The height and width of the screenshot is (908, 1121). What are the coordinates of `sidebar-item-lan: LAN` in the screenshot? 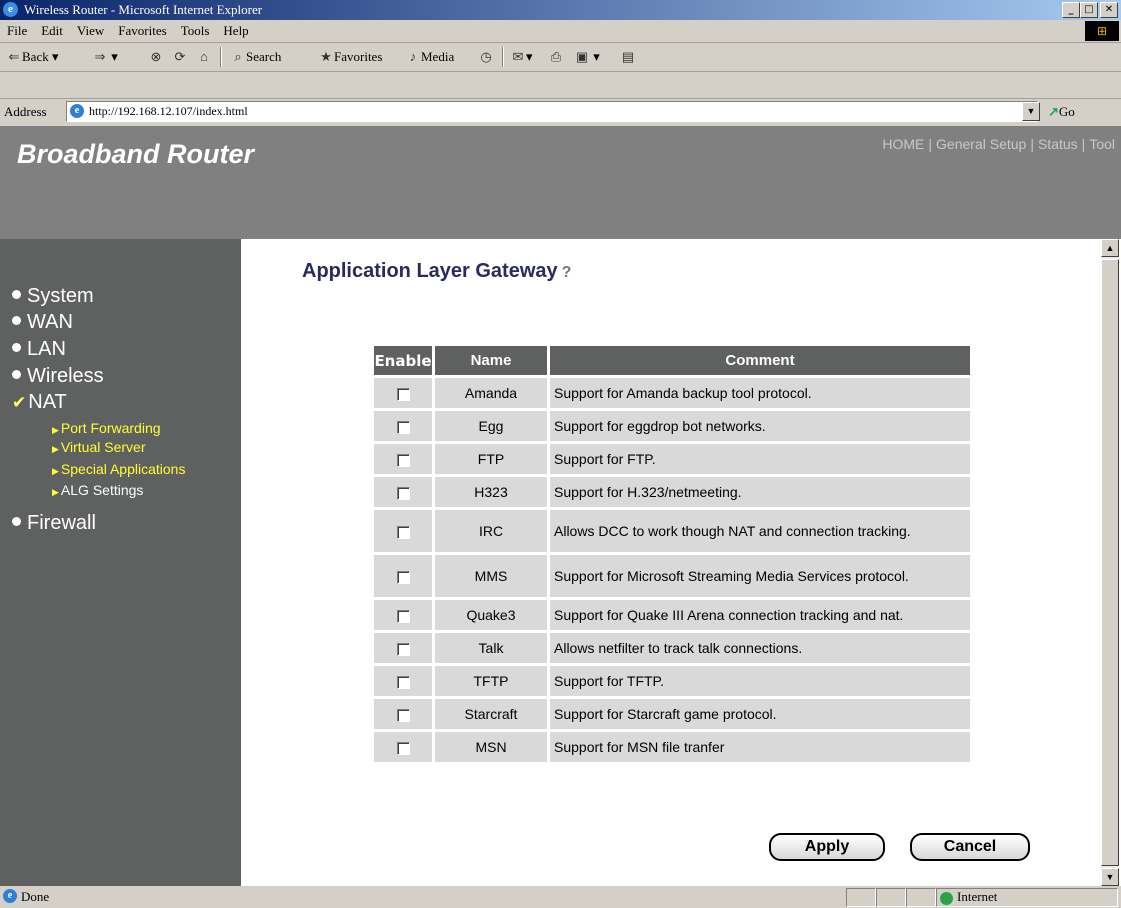 It's located at (39, 349).